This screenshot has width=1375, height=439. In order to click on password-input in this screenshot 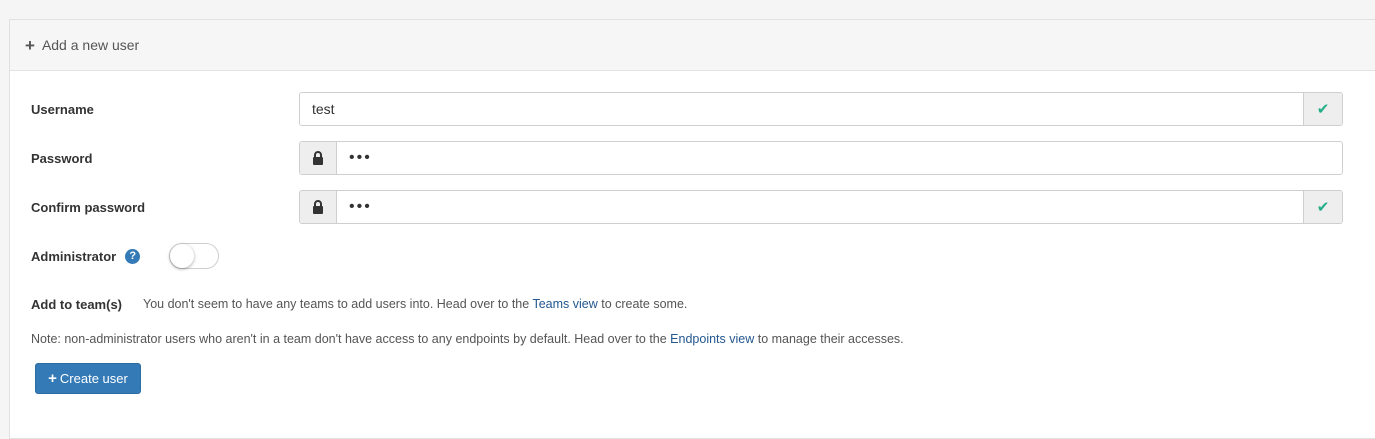, I will do `click(839, 158)`.